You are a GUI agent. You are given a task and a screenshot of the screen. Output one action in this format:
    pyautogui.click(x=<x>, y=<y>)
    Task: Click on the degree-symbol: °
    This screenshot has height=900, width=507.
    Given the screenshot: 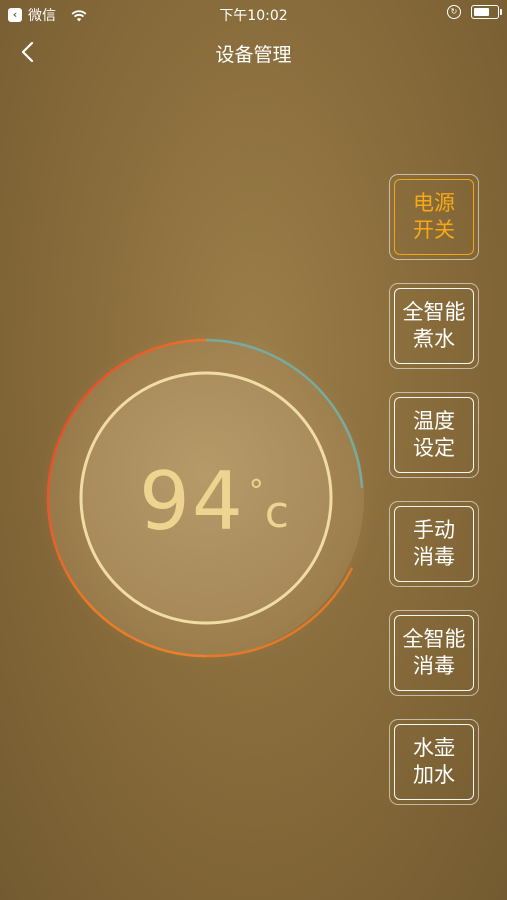 What is the action you would take?
    pyautogui.click(x=256, y=491)
    